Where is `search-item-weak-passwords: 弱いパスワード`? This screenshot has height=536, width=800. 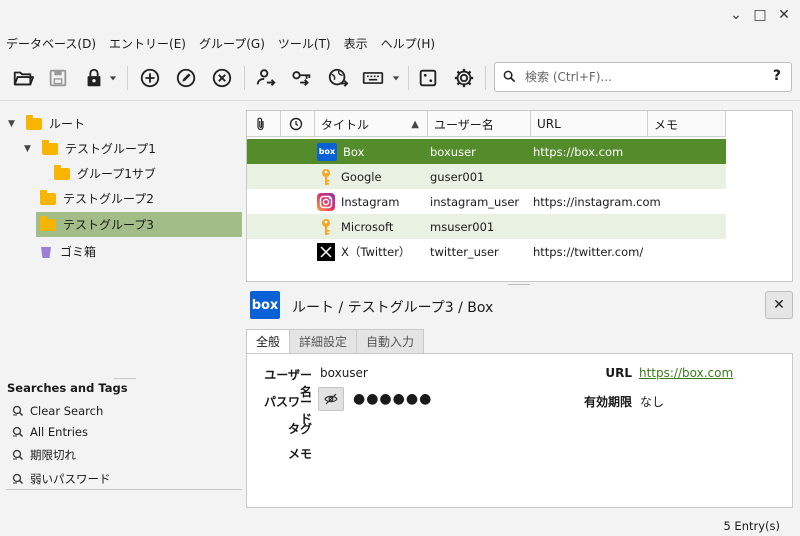 search-item-weak-passwords: 弱いパスワード is located at coordinates (61, 479).